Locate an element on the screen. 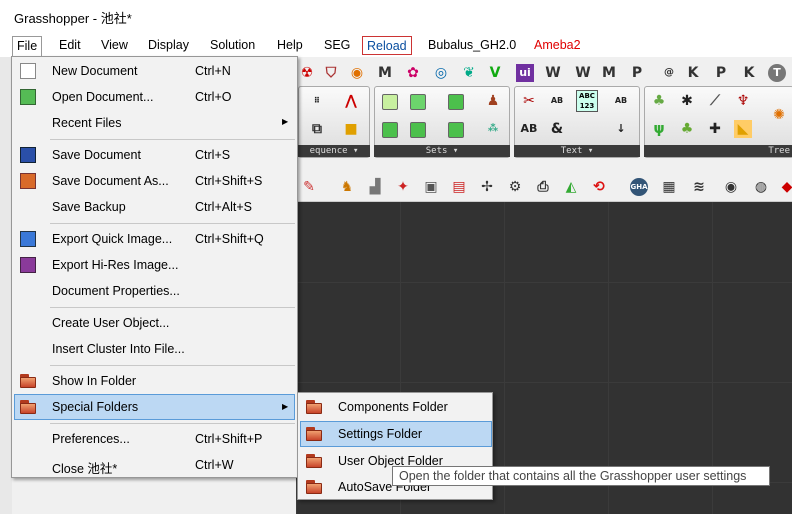 Image resolution: width=792 pixels, height=514 pixels. title-bar: Grasshopper - 池社* is located at coordinates (396, 16).